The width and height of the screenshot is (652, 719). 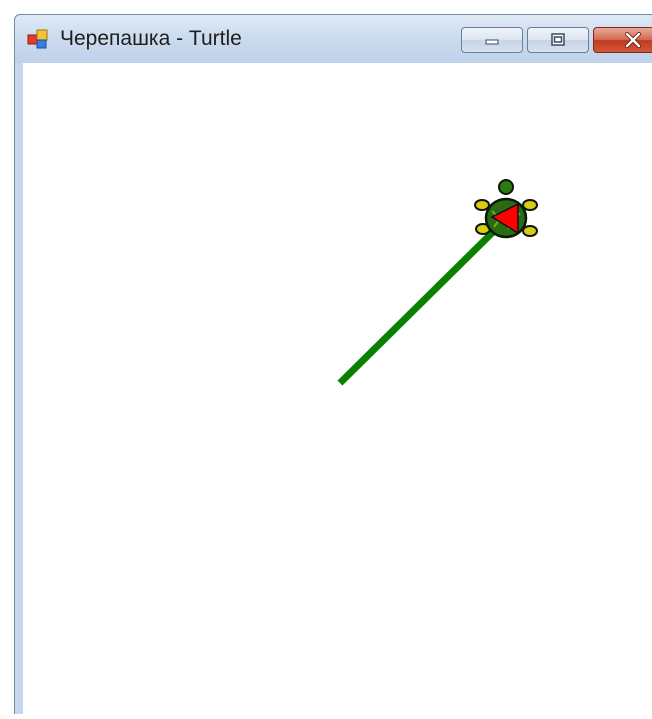 I want to click on turtle-canvas, so click(x=437, y=282).